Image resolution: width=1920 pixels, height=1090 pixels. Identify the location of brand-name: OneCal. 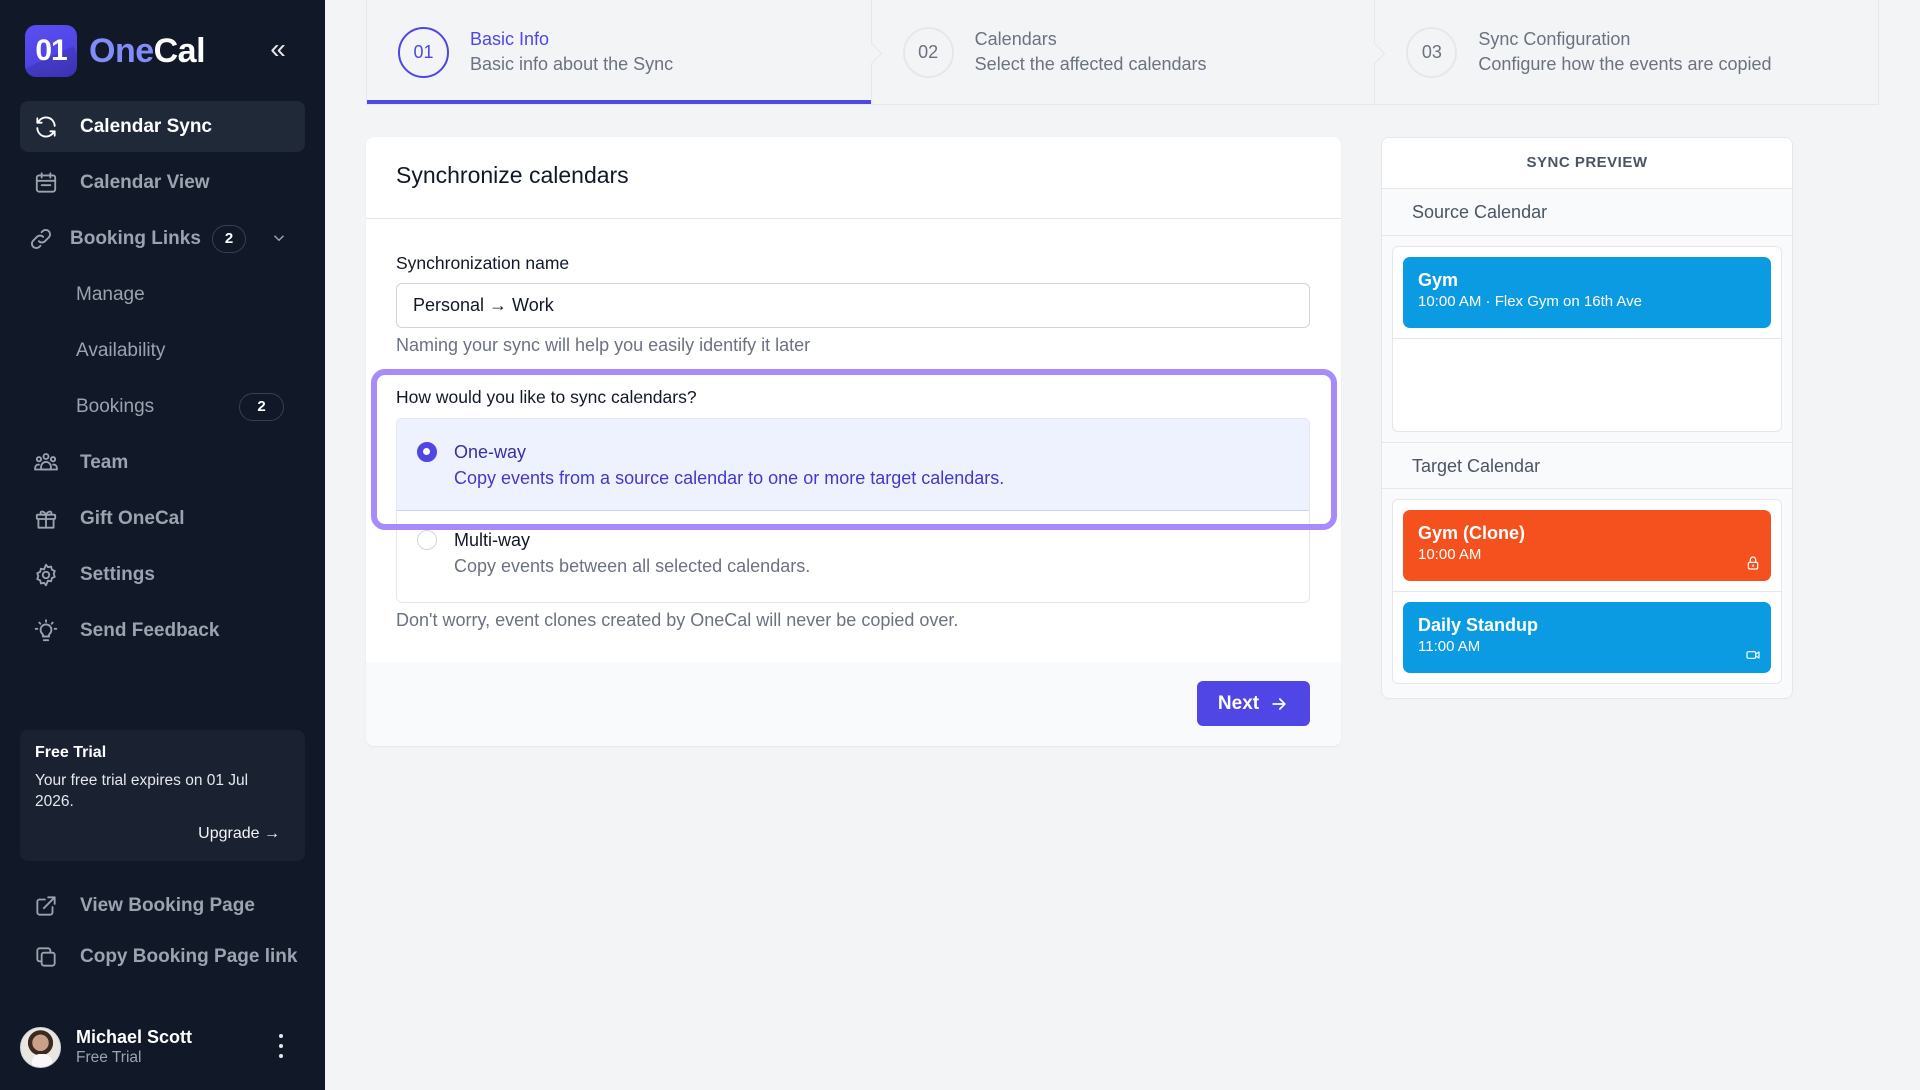
(147, 50).